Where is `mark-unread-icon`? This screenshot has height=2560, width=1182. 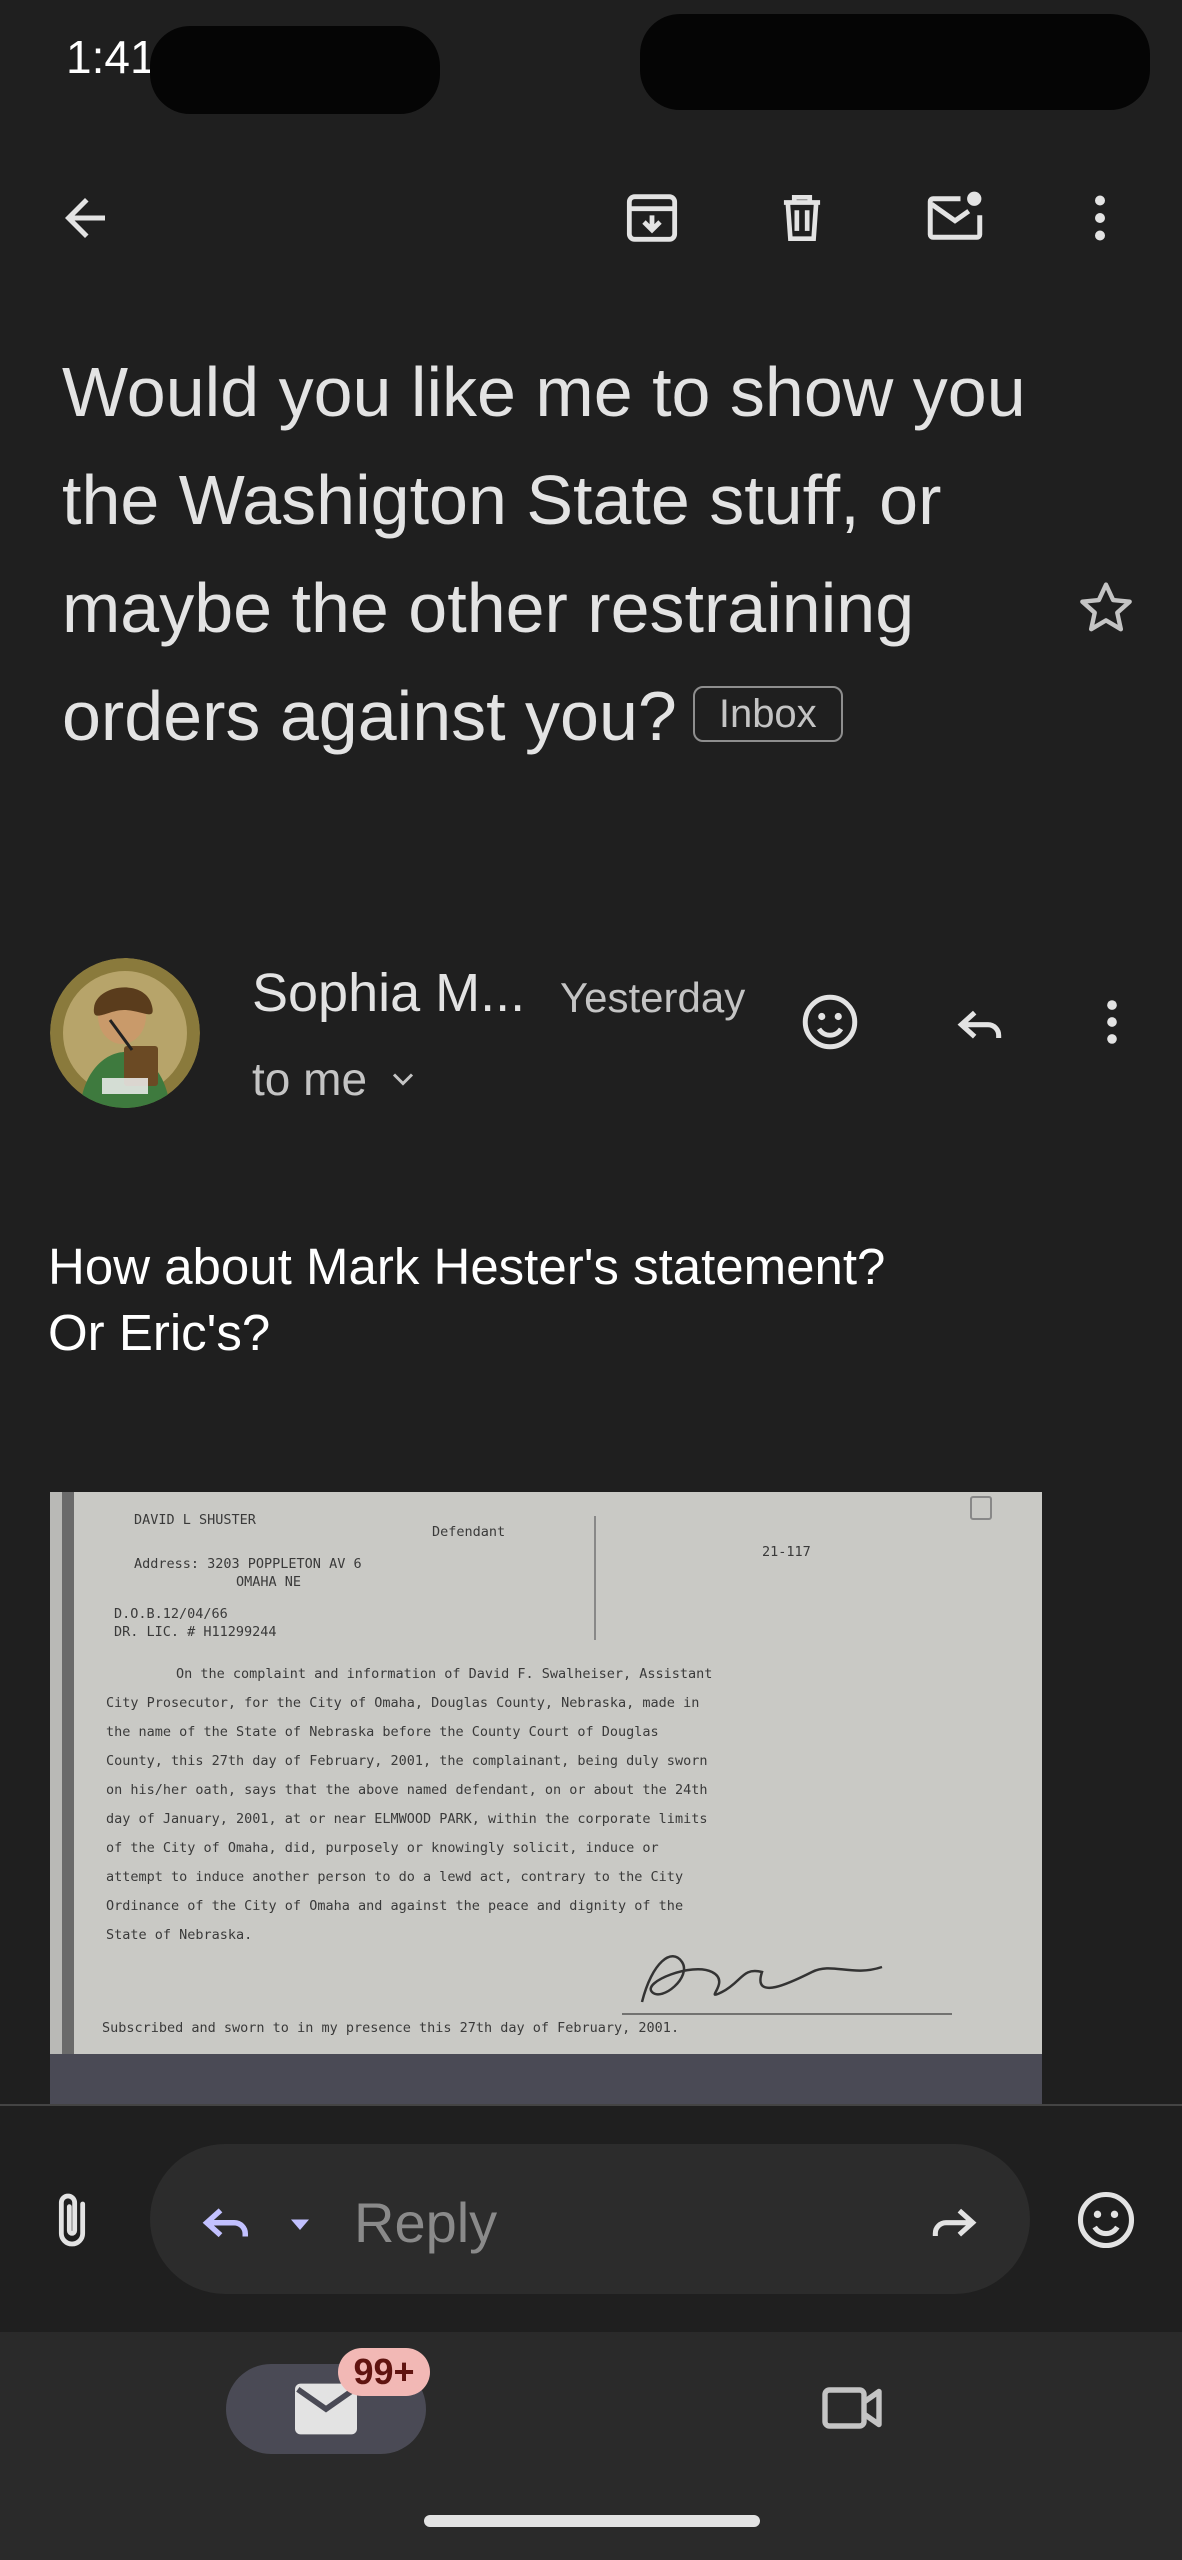 mark-unread-icon is located at coordinates (955, 215).